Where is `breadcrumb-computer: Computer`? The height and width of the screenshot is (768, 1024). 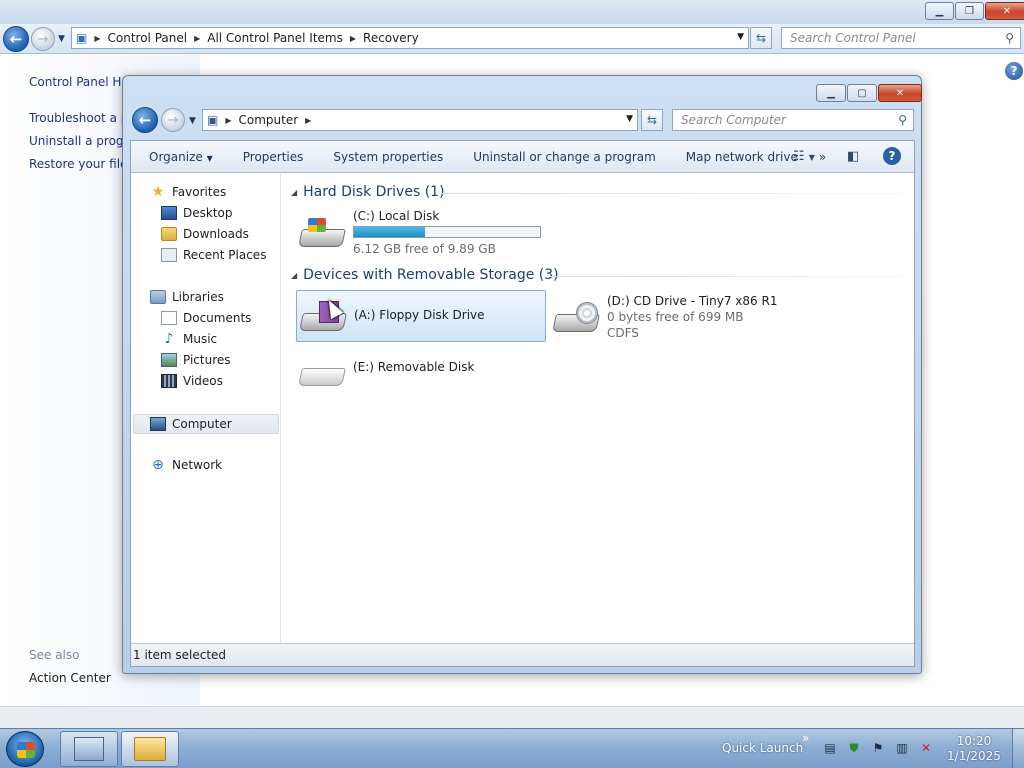
breadcrumb-computer: Computer is located at coordinates (269, 120).